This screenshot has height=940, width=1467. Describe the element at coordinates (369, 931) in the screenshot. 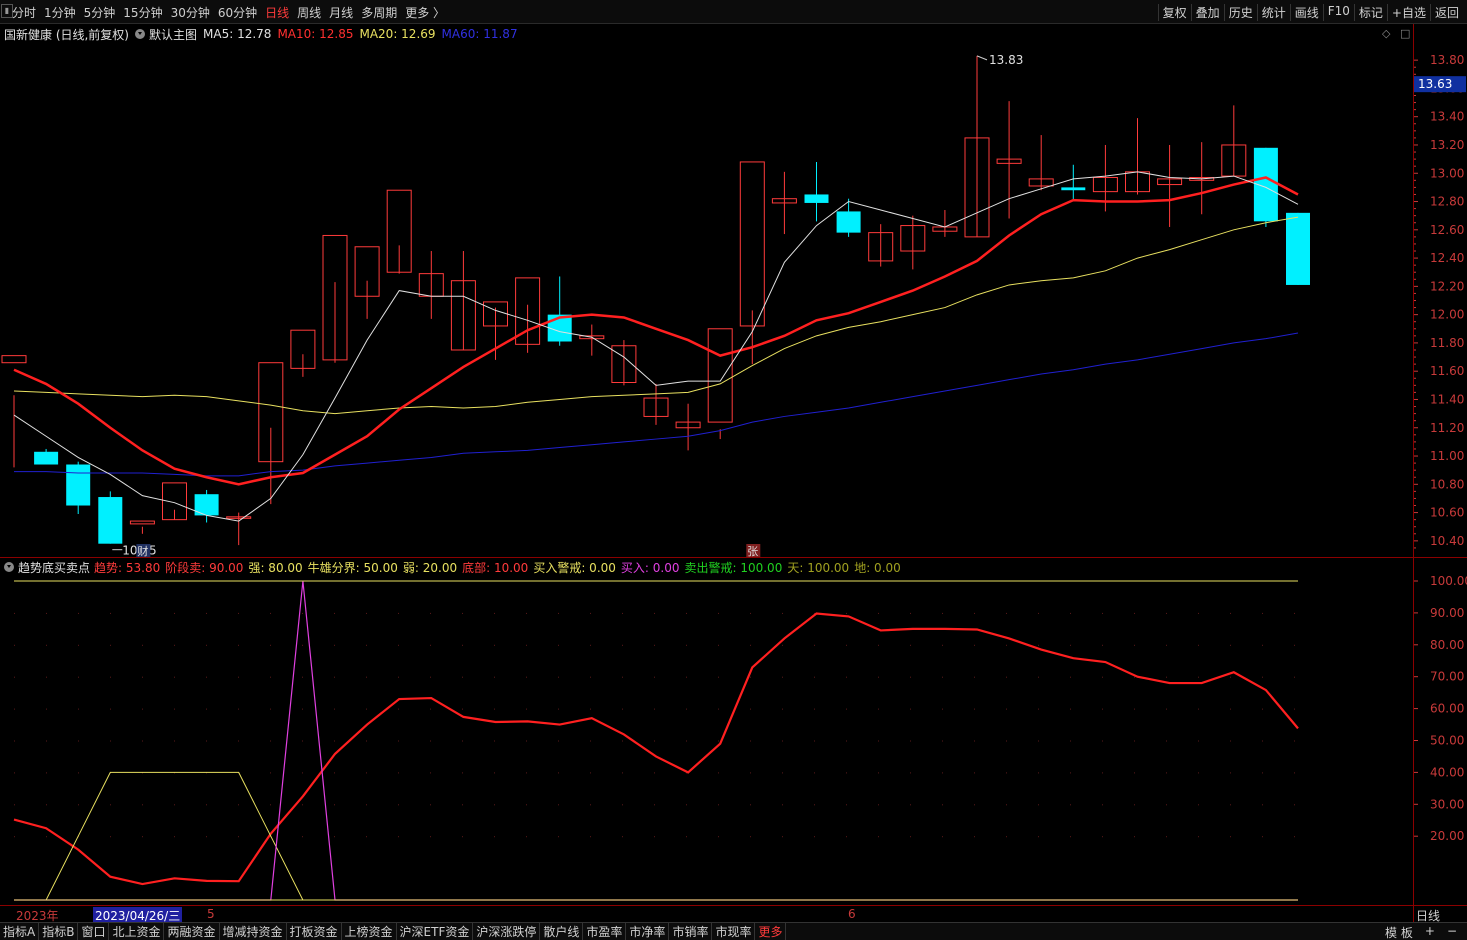

I see `bottom-tab-7: 上榜资金` at that location.